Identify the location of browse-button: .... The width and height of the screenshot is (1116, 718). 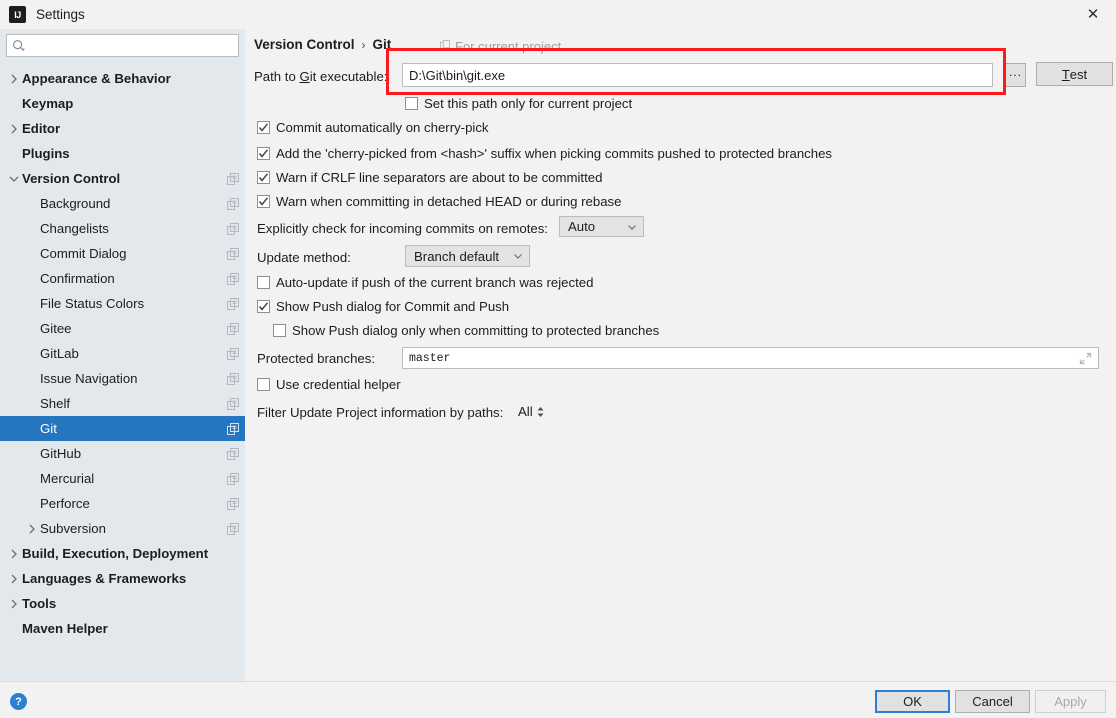
(1015, 75).